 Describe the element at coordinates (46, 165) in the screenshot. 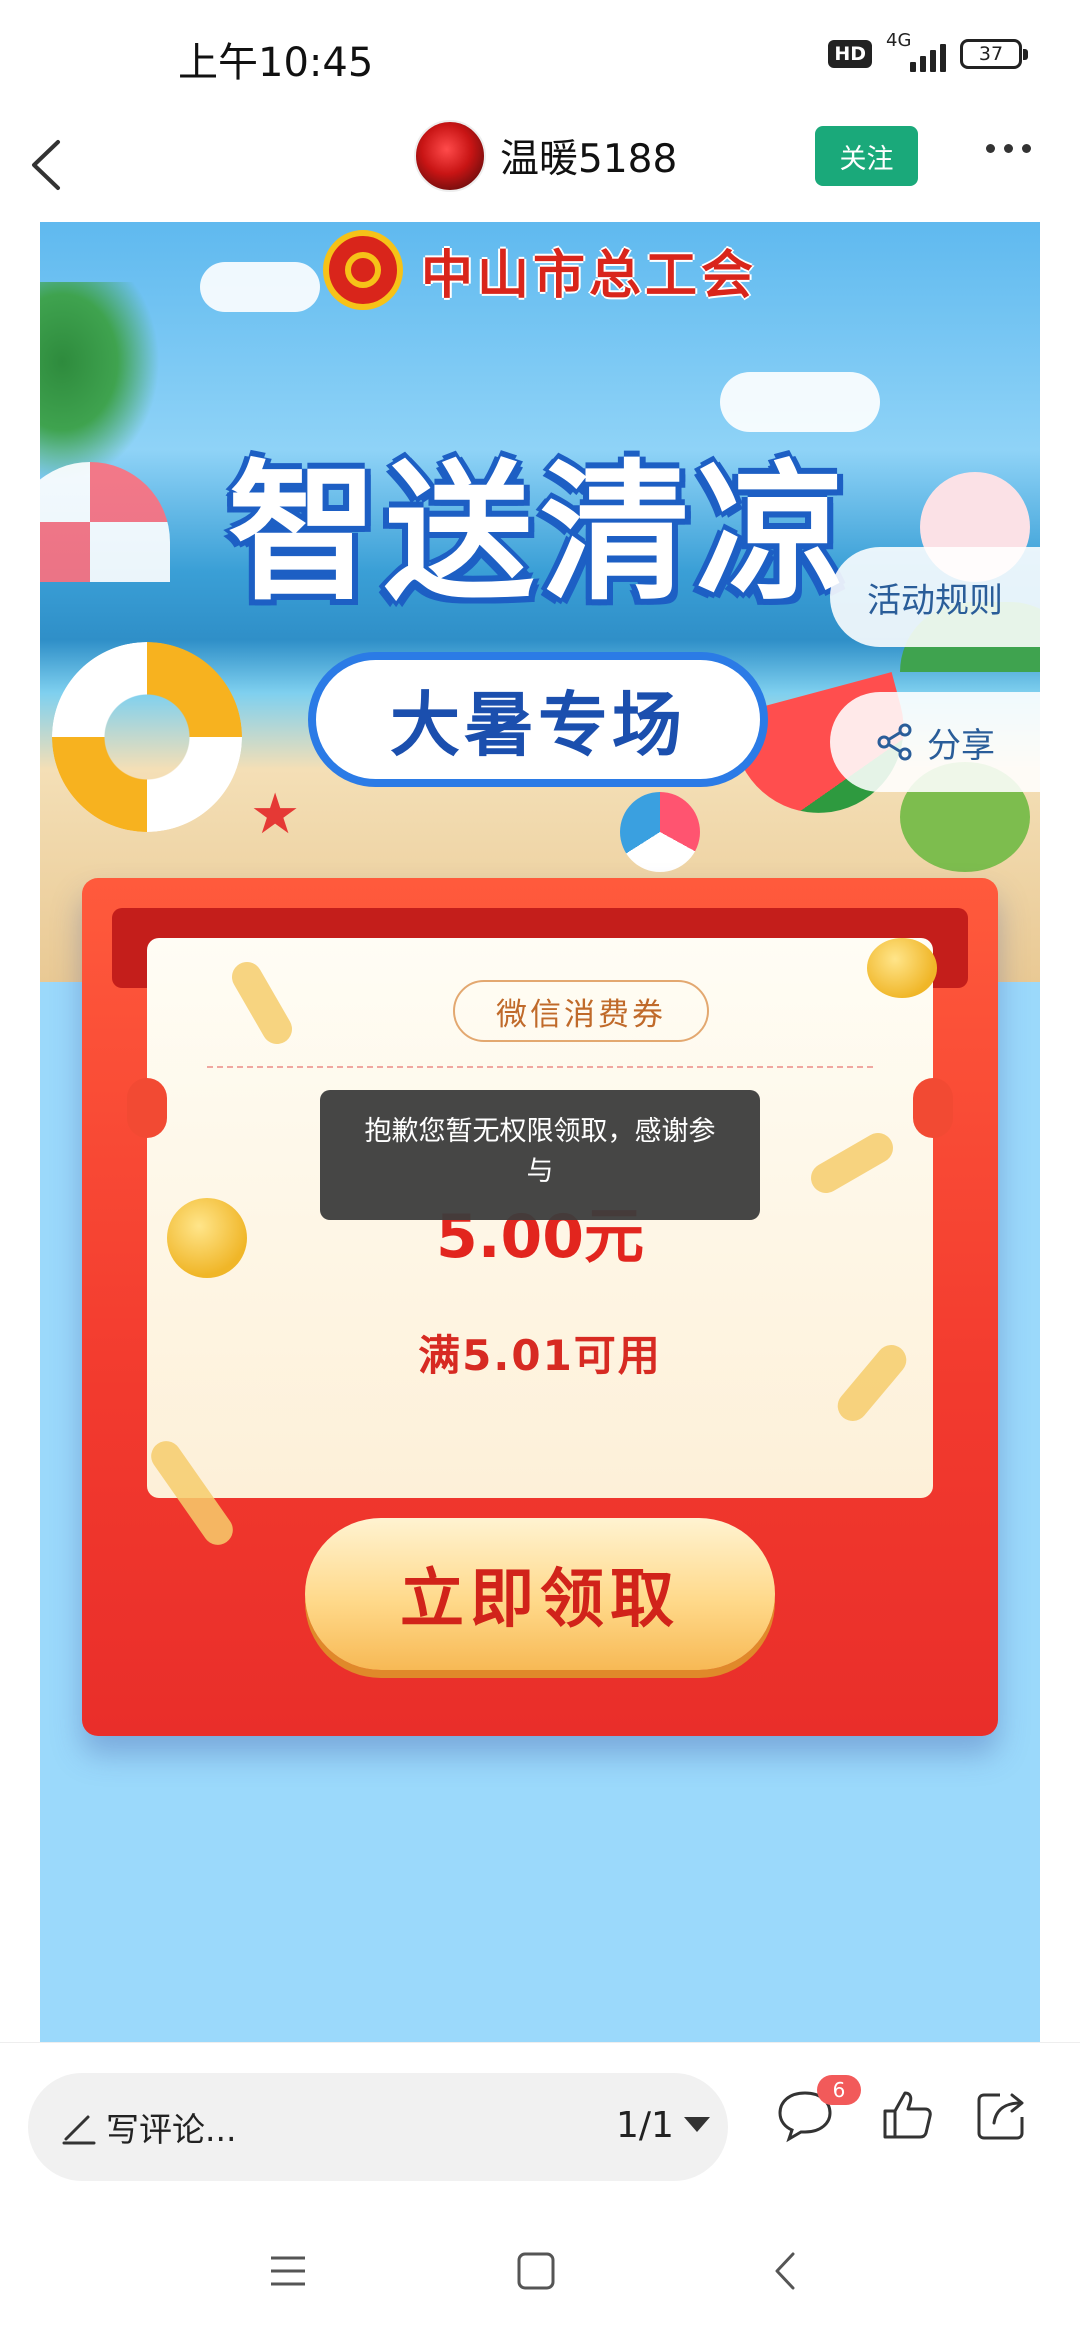

I see `chevron-left-icon` at that location.